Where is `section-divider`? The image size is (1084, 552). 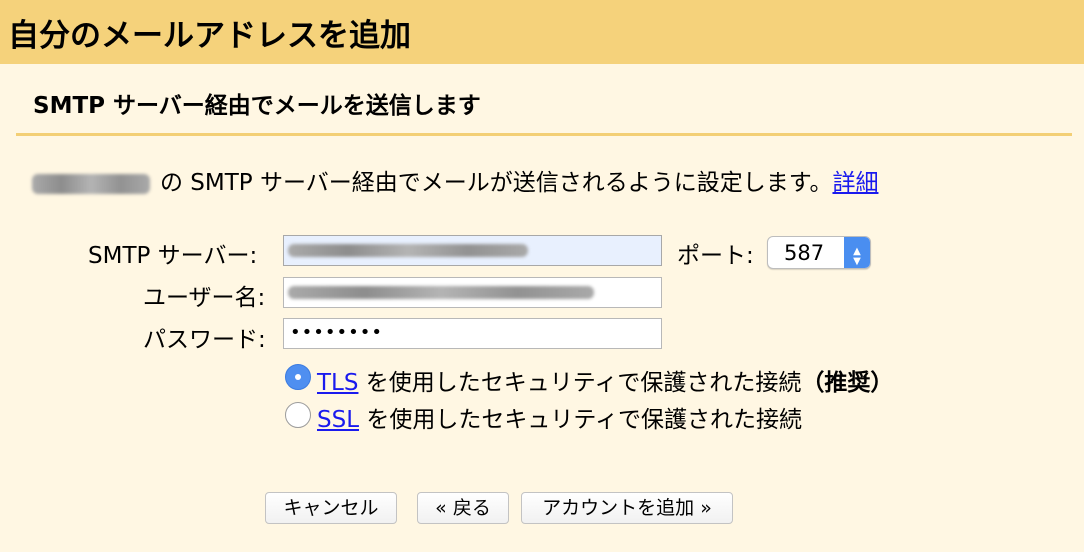 section-divider is located at coordinates (544, 134).